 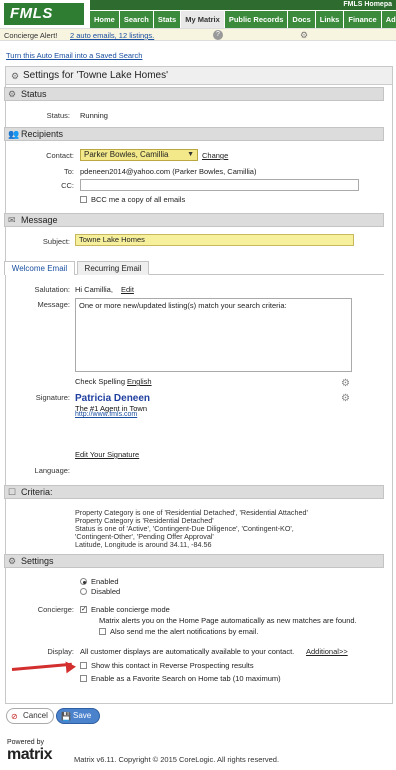 What do you see at coordinates (112, 35) in the screenshot?
I see `concierge-alert-link: 2 auto emails, 12 listings.` at bounding box center [112, 35].